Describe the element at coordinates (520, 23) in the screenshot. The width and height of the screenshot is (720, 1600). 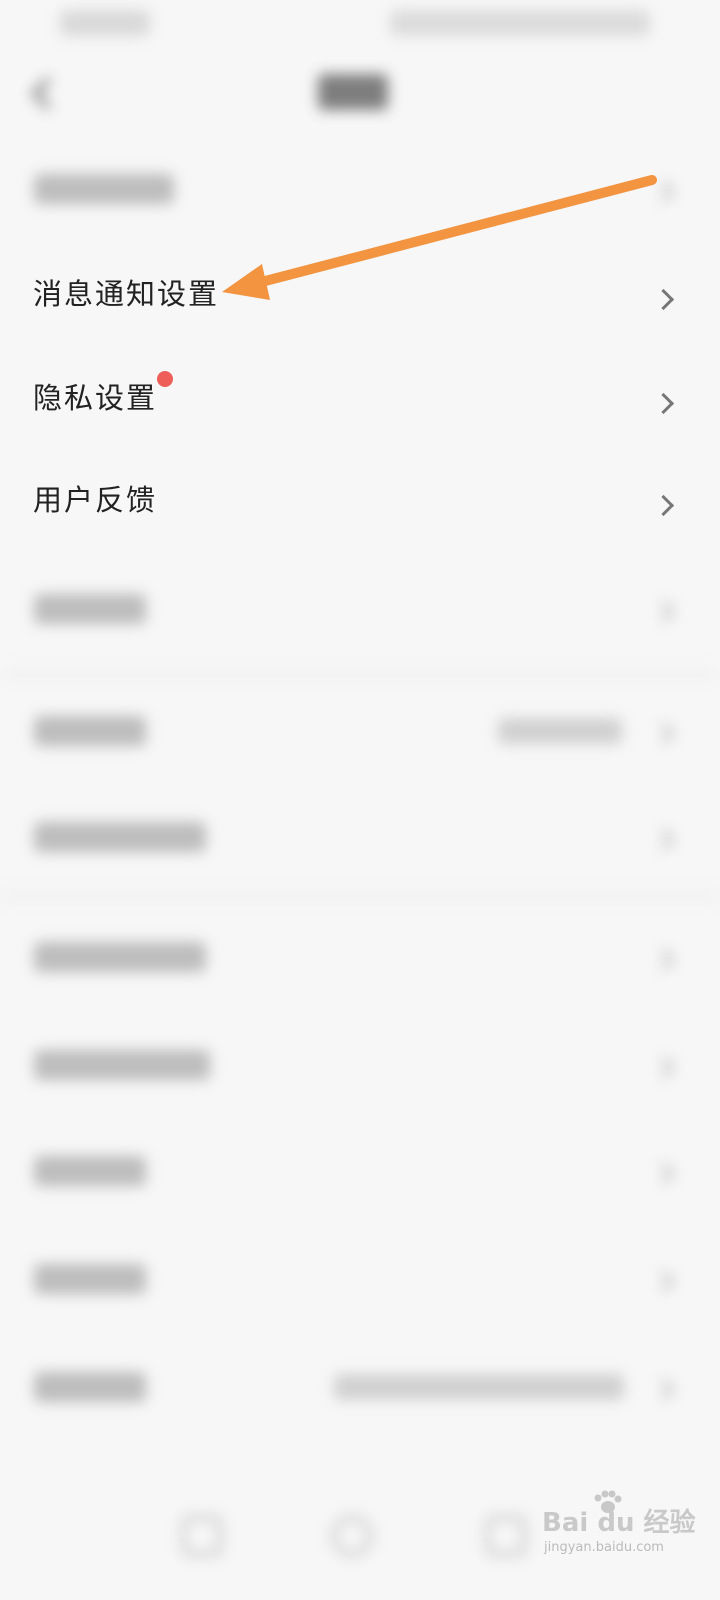
I see `status-icons` at that location.